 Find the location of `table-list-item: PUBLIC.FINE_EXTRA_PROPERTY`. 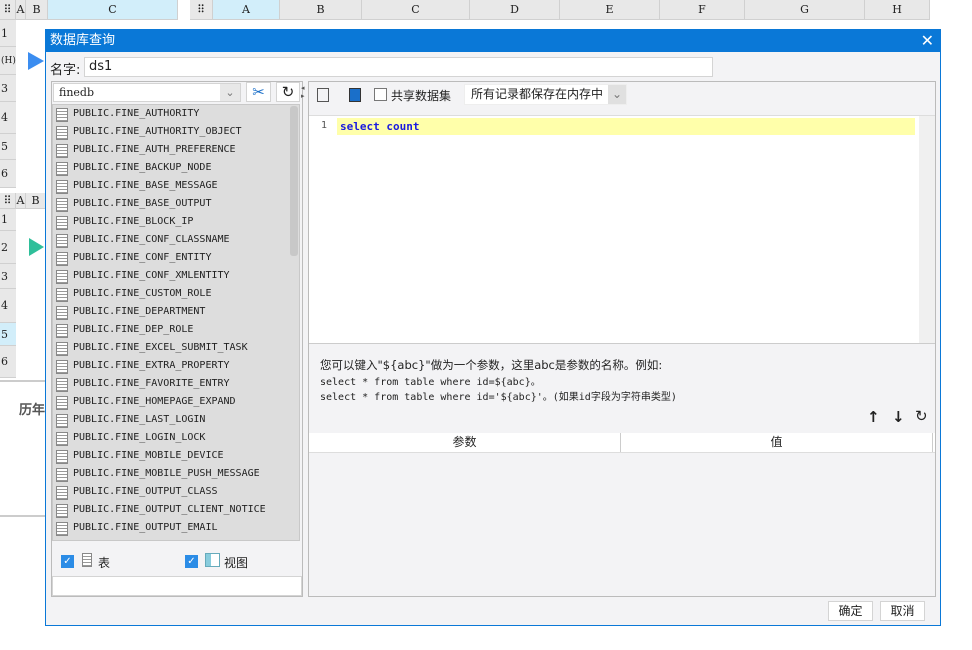

table-list-item: PUBLIC.FINE_EXTRA_PROPERTY is located at coordinates (176, 366).